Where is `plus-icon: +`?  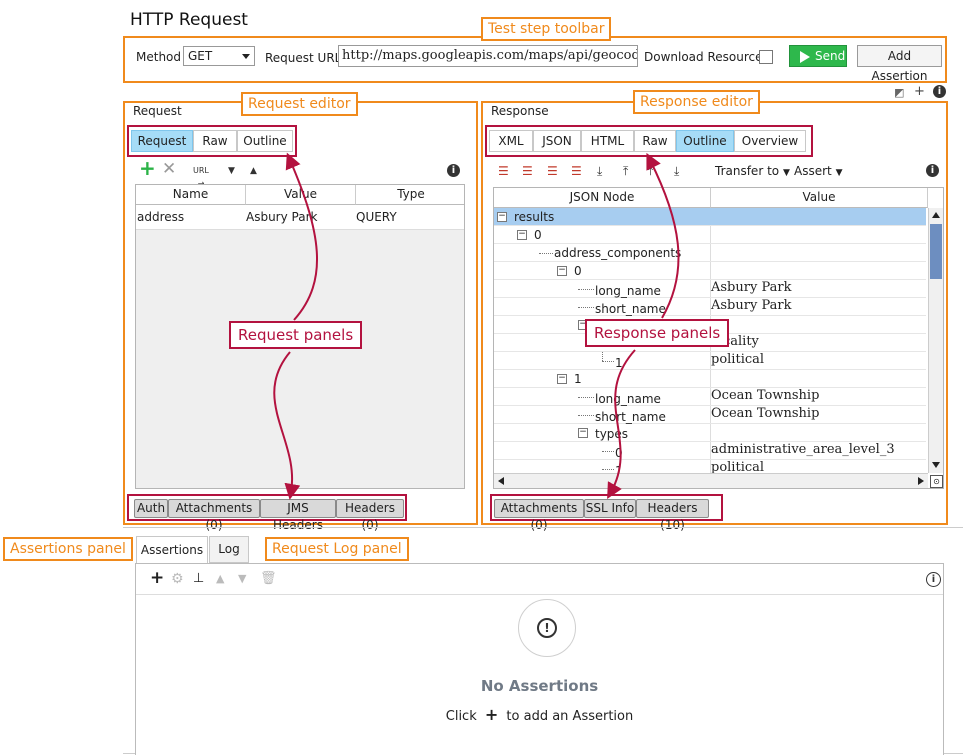
plus-icon: + is located at coordinates (491, 714).